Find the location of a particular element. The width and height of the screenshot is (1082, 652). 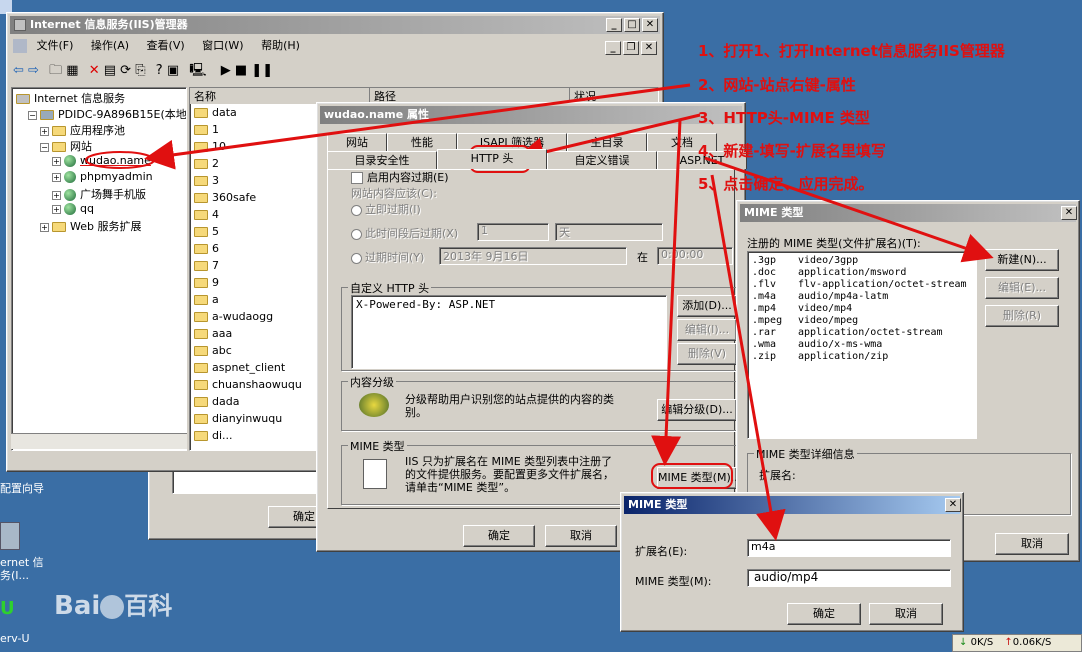

step-1: 1、打开1、打开Internet信息服务IIS管理器 is located at coordinates (851, 51).